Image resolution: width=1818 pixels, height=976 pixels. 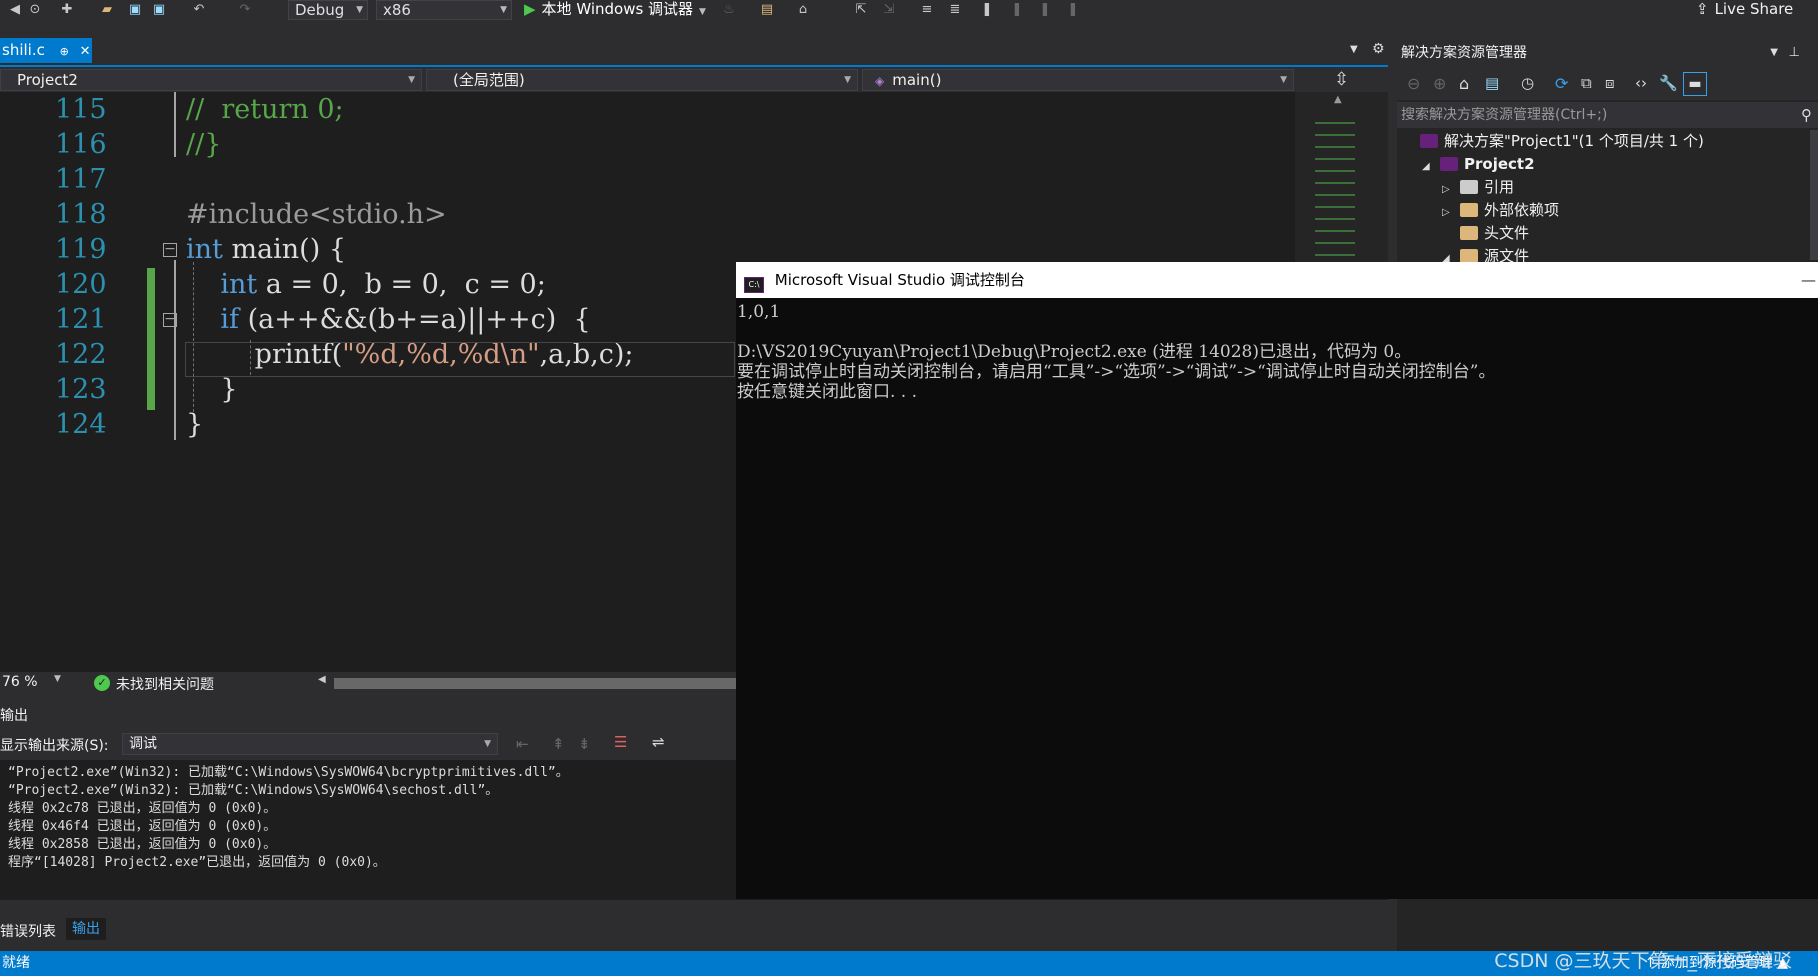 What do you see at coordinates (211, 80) in the screenshot?
I see `project-dropdown: Project2 ▼` at bounding box center [211, 80].